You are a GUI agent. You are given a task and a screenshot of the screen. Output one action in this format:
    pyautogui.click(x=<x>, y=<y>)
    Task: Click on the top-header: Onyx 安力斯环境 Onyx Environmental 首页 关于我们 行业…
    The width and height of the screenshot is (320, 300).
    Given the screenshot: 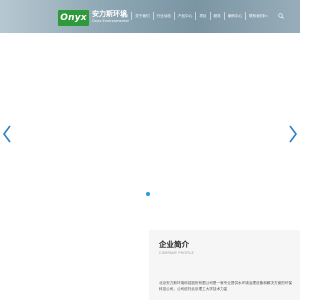 What is the action you would take?
    pyautogui.click(x=150, y=16)
    